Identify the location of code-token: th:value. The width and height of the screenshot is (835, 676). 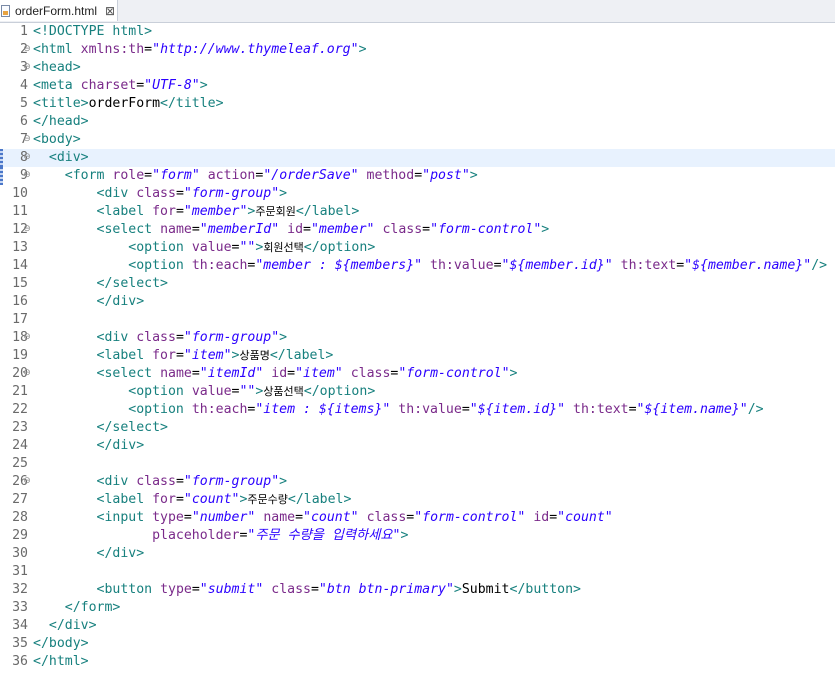
(462, 265).